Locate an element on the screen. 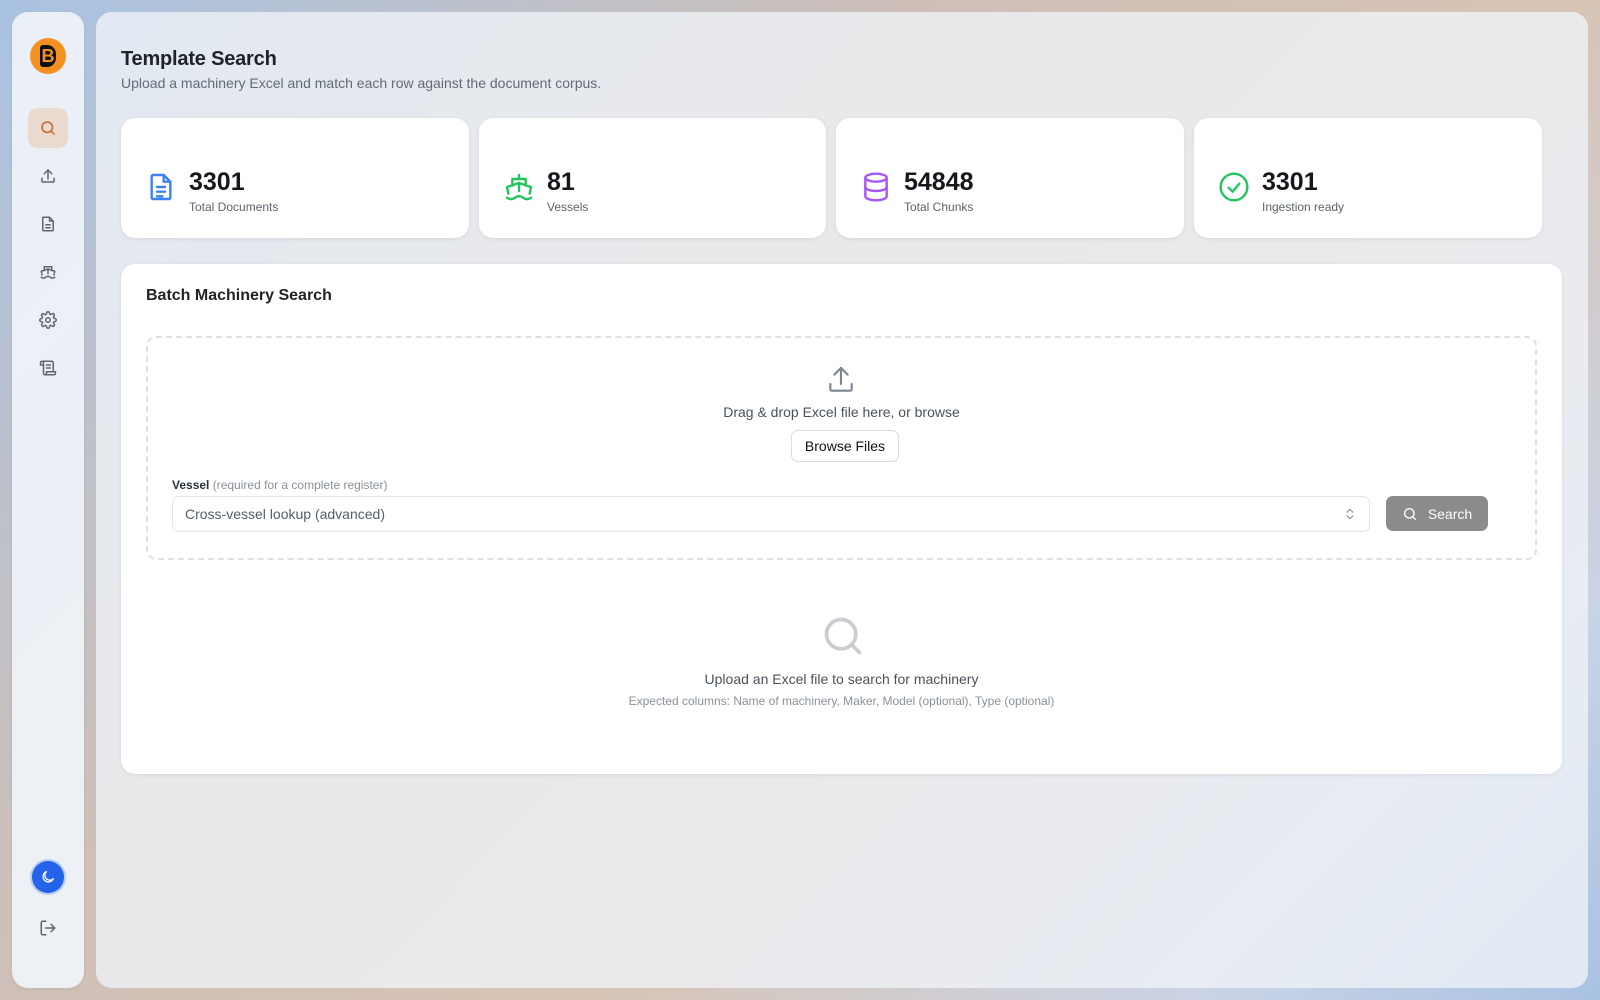  sidebar-item-search is located at coordinates (48, 128).